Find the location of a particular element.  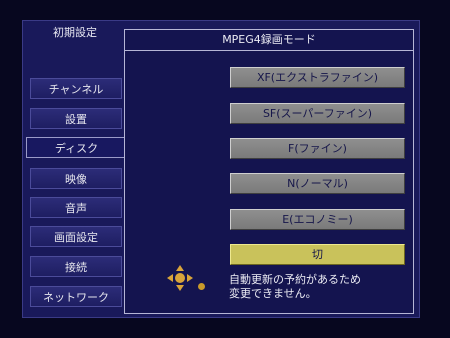

status-message: 自動更新の予約があるため 変更できません。 is located at coordinates (319, 287).